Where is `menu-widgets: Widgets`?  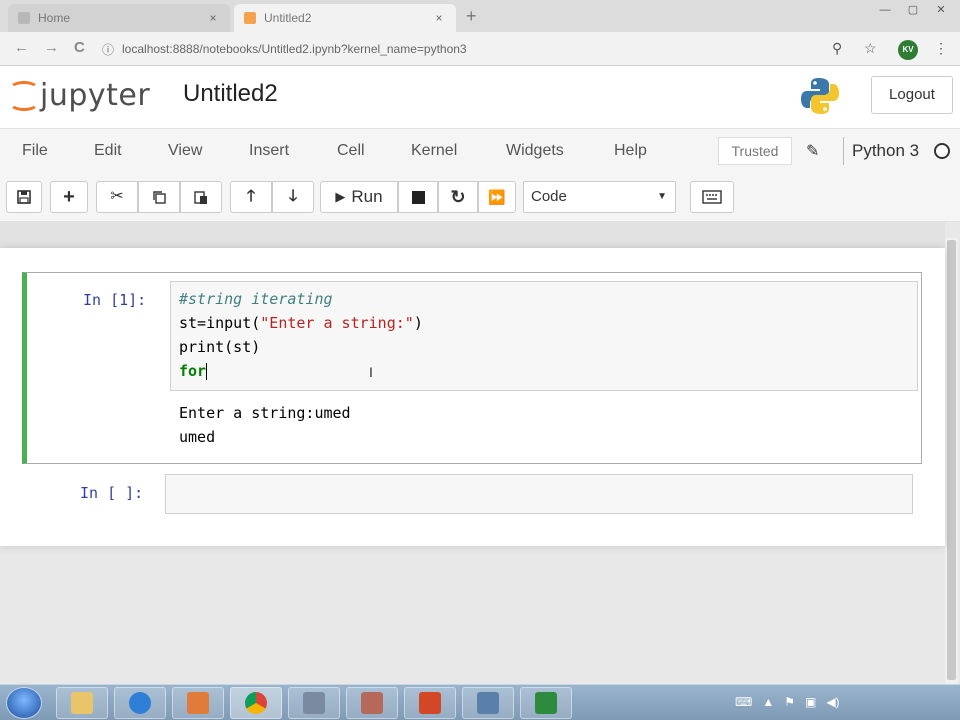
menu-widgets: Widgets is located at coordinates (535, 151).